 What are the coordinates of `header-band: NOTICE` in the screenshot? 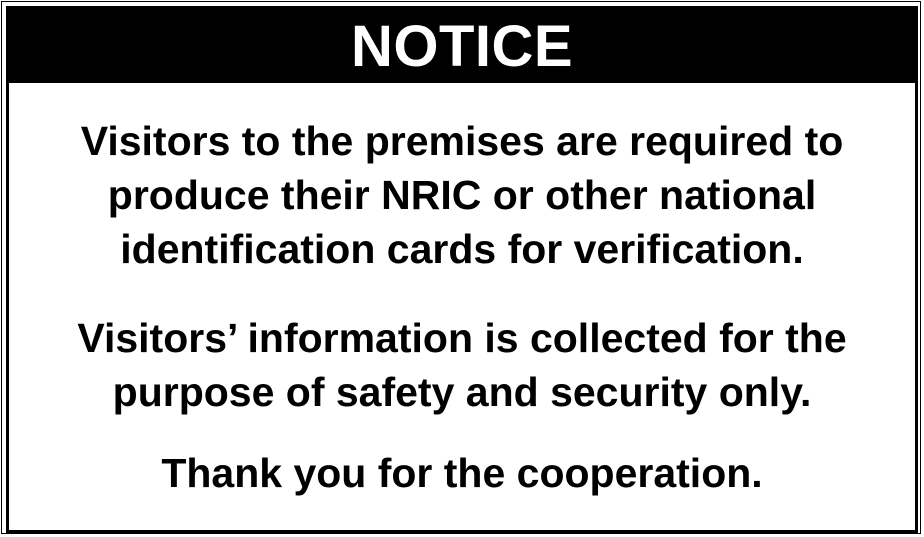 It's located at (462, 46).